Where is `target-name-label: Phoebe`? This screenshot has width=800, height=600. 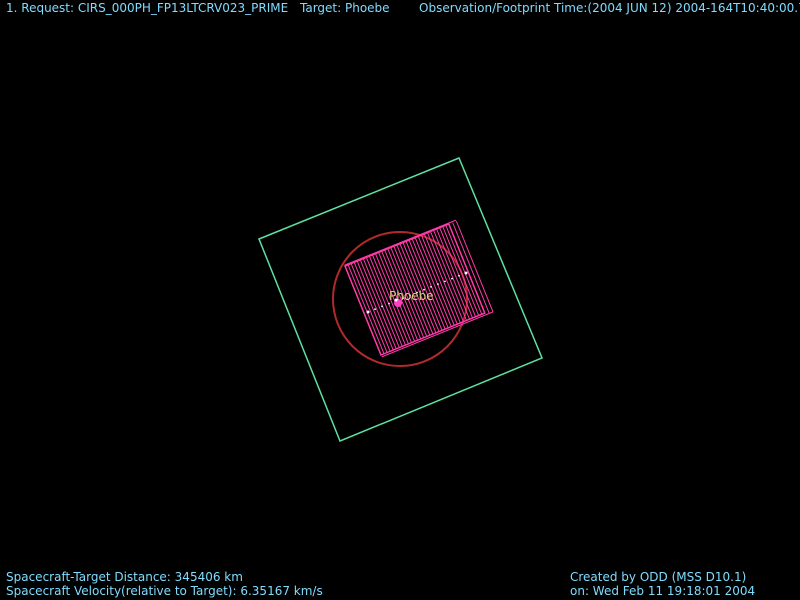
target-name-label: Phoebe is located at coordinates (411, 296).